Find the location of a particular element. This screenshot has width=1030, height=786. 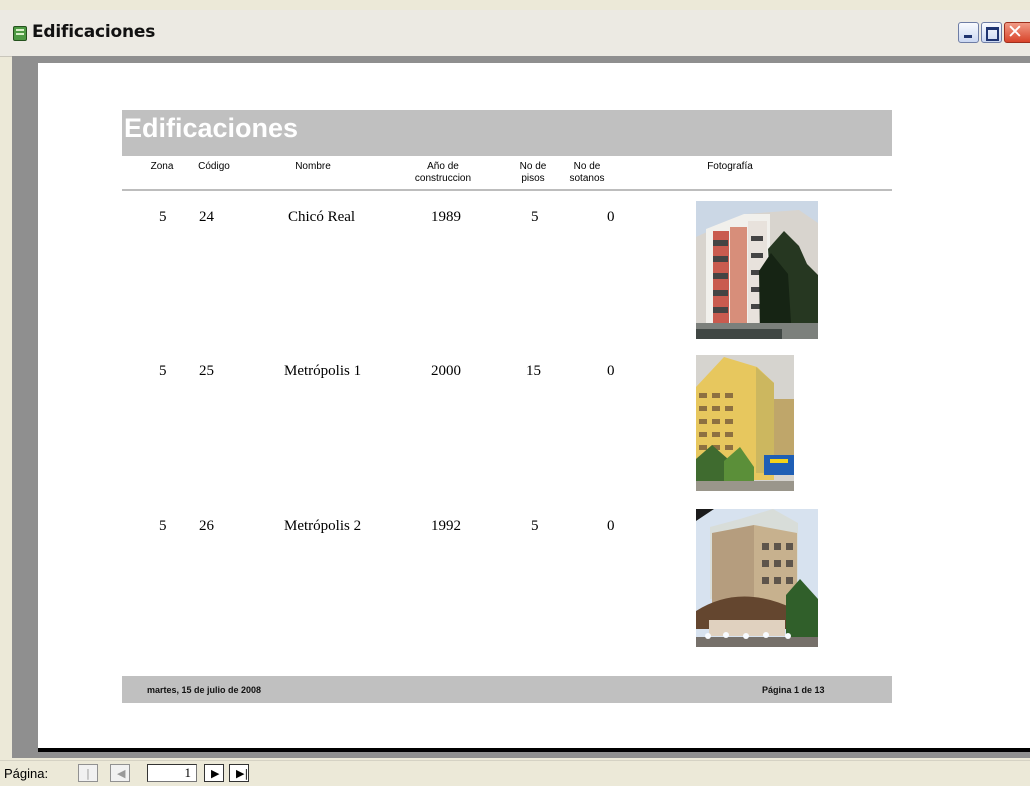

minimize-button is located at coordinates (968, 32).